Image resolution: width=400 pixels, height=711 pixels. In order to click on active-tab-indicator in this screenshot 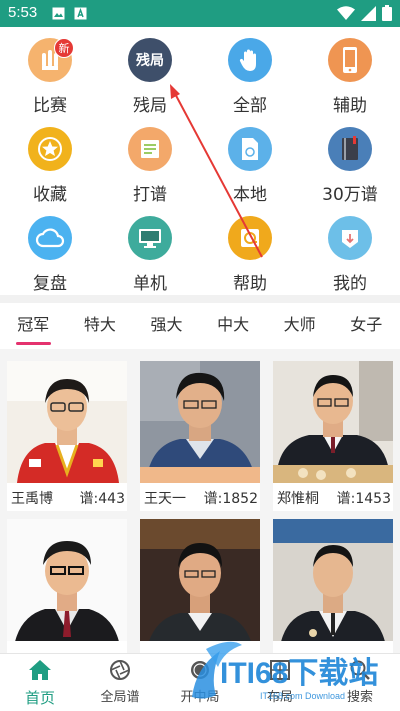, I will do `click(33, 343)`.